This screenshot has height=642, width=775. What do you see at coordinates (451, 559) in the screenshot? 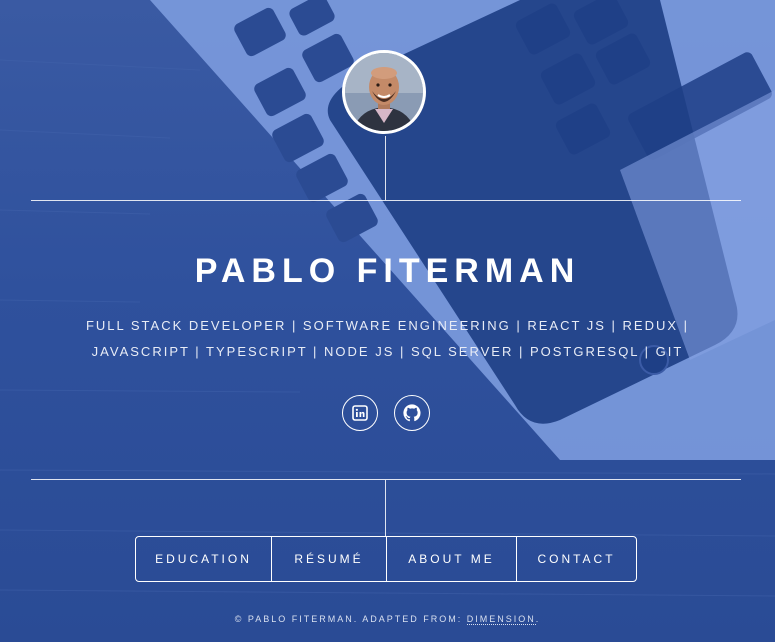
I see `nav-about-me: ABOUT ME` at bounding box center [451, 559].